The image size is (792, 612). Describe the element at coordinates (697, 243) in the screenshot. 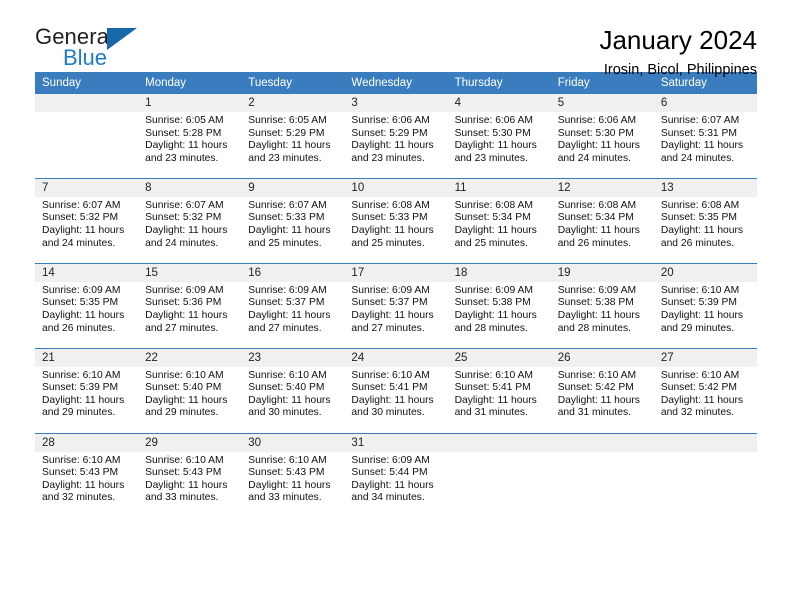

I see `daylight-text-line2: and 26 minutes.` at that location.